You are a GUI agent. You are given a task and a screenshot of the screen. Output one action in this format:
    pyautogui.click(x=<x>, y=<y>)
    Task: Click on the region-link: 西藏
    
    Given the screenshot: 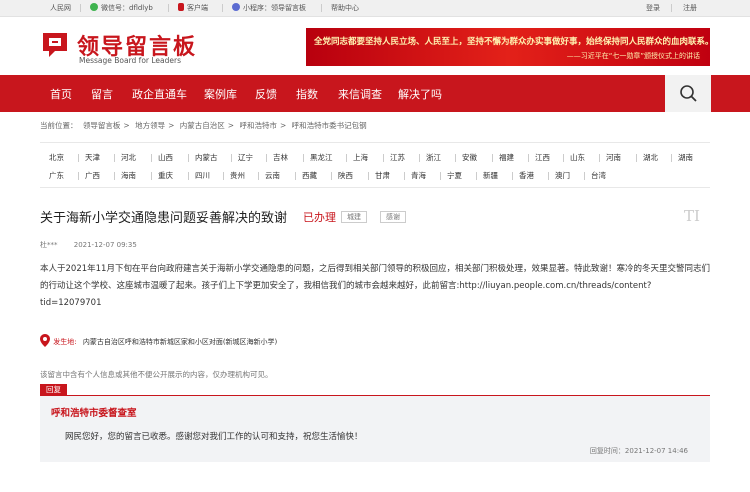 What is the action you would take?
    pyautogui.click(x=309, y=175)
    